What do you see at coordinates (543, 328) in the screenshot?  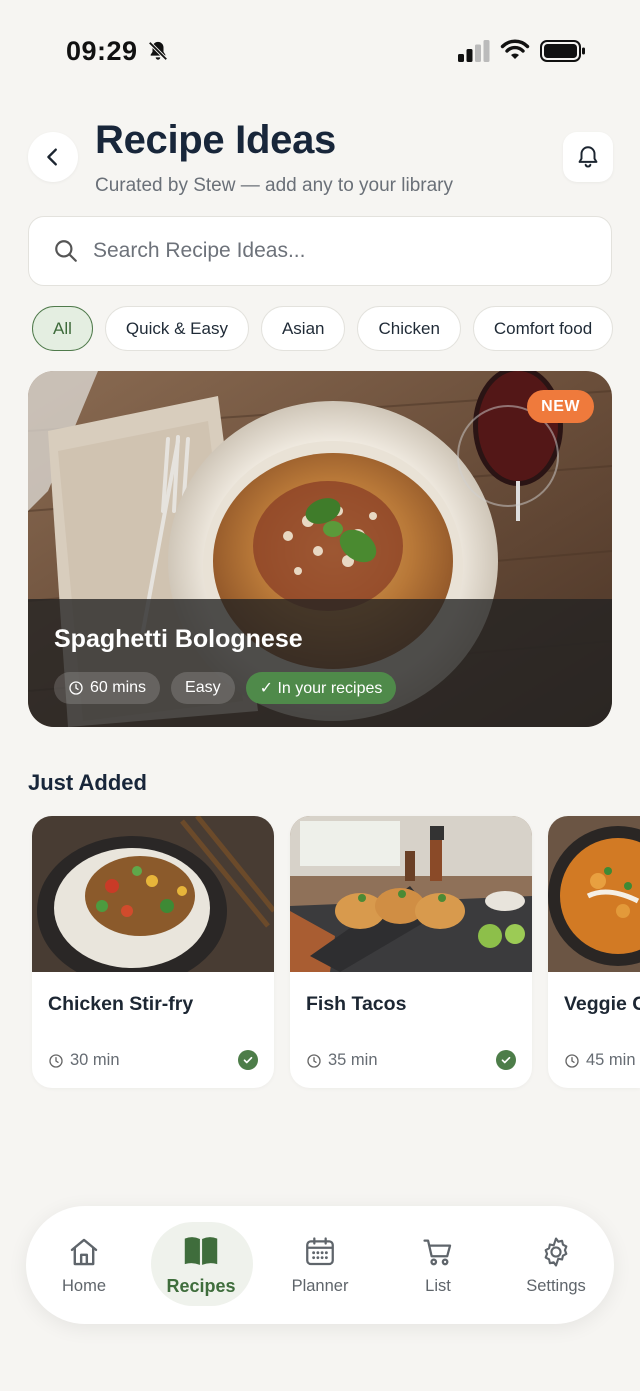 I see `filter-chip-comfort-food: Comfort food` at bounding box center [543, 328].